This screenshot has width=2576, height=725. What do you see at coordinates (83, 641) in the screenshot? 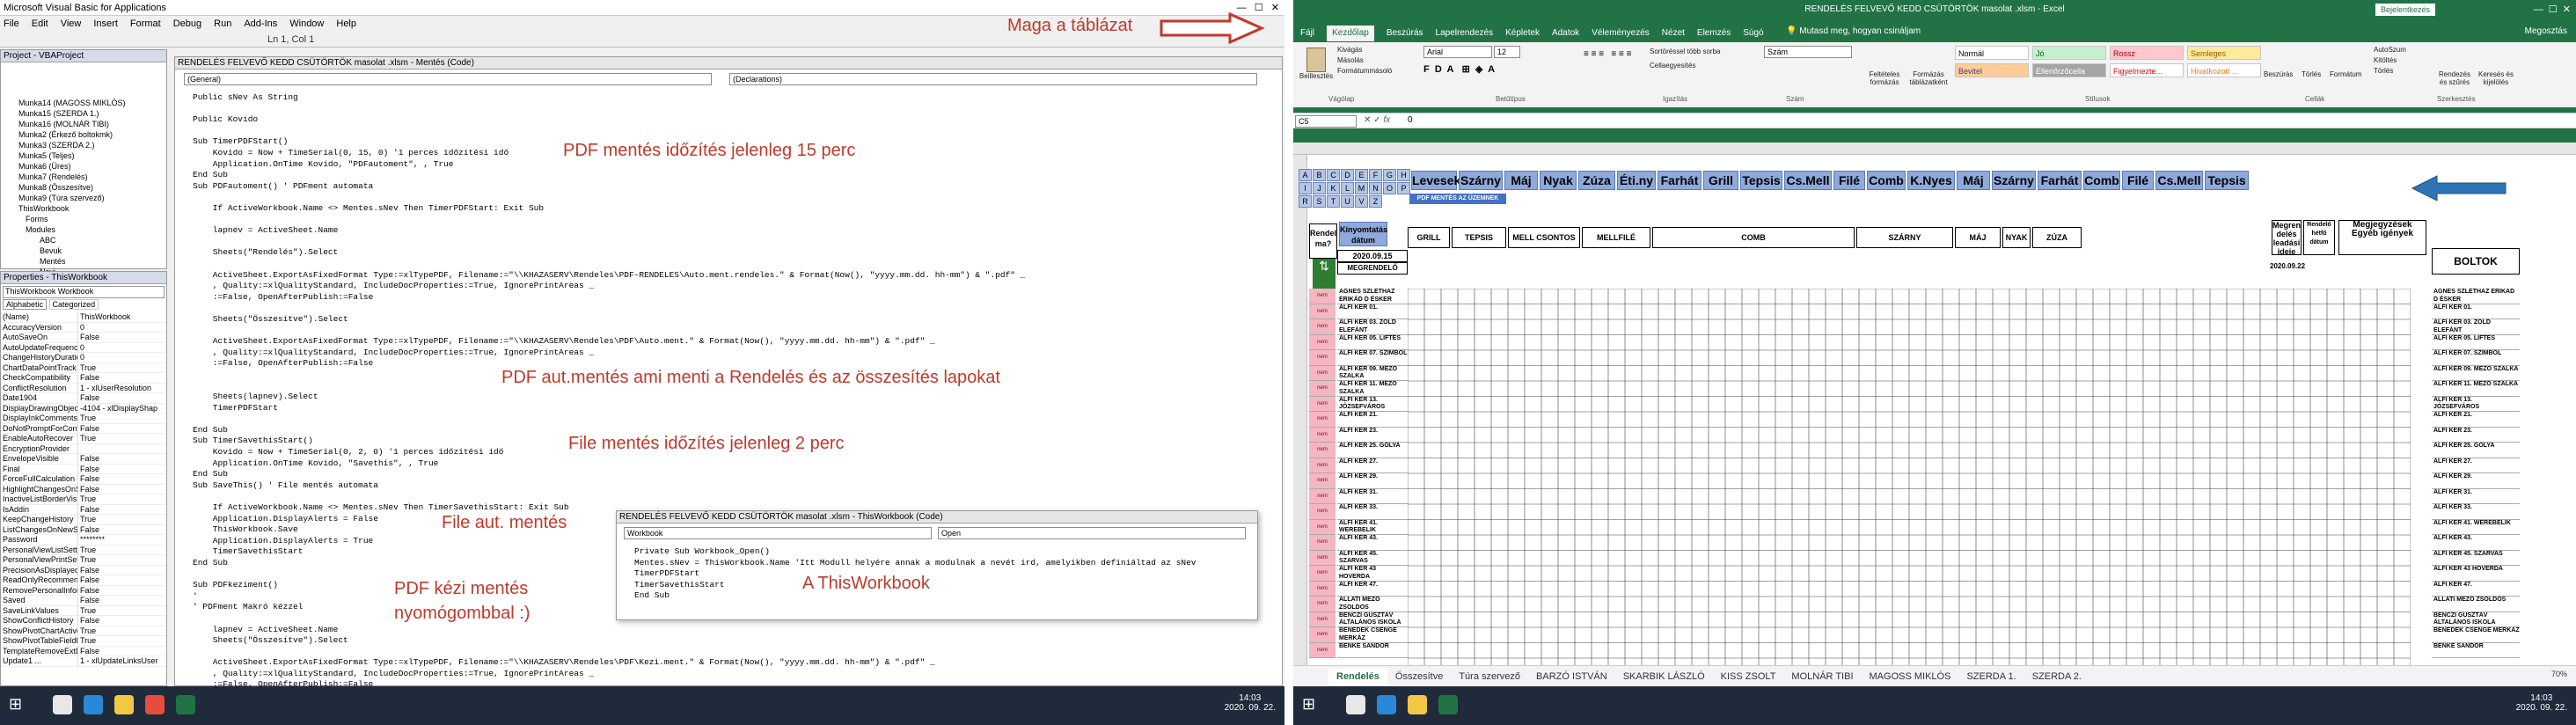
I see `property-row: ShowPivotTableFieldListTrue` at bounding box center [83, 641].